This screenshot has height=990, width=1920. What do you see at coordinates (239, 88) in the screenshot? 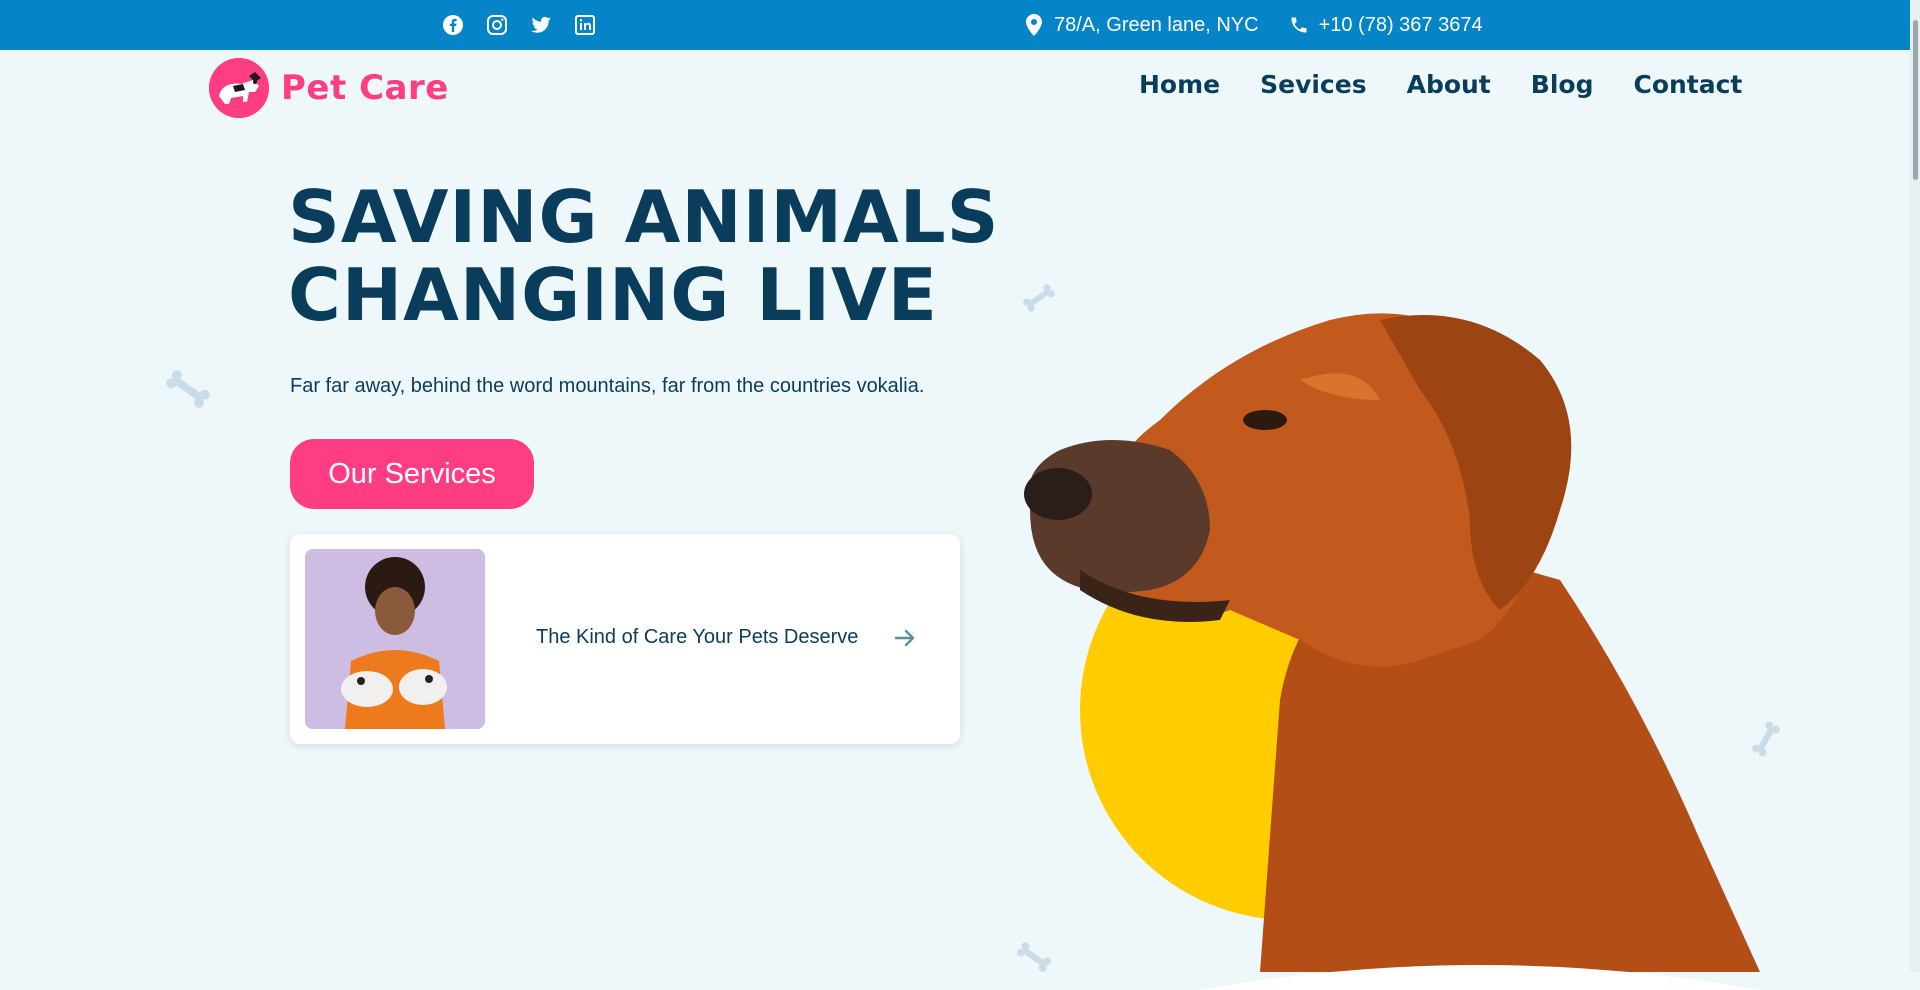
I see `logo-icon` at bounding box center [239, 88].